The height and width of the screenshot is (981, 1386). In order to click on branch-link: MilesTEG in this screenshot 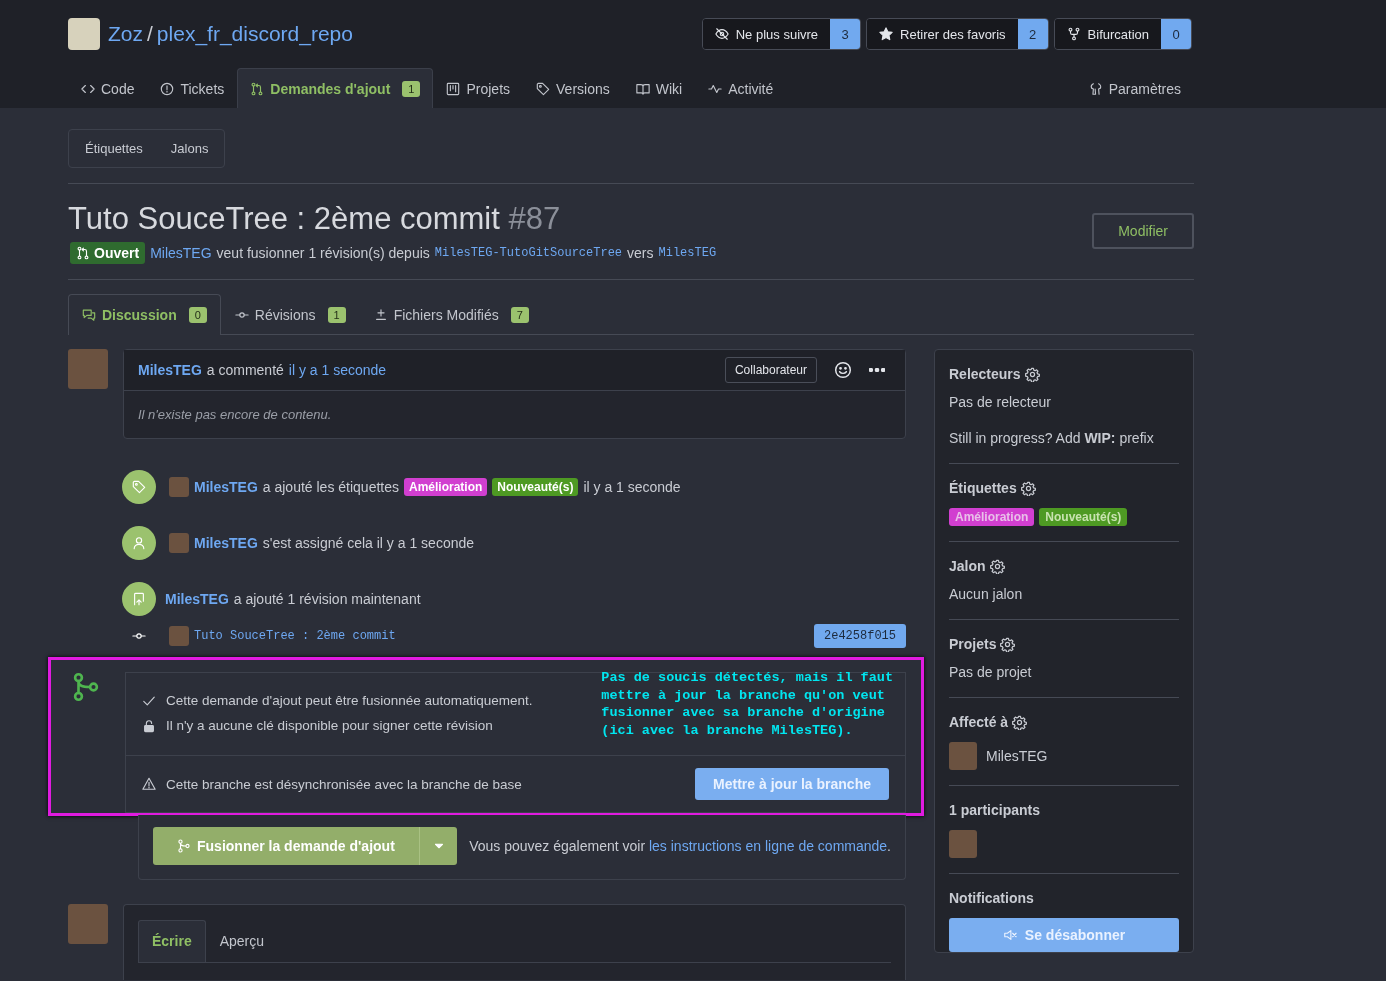, I will do `click(687, 253)`.